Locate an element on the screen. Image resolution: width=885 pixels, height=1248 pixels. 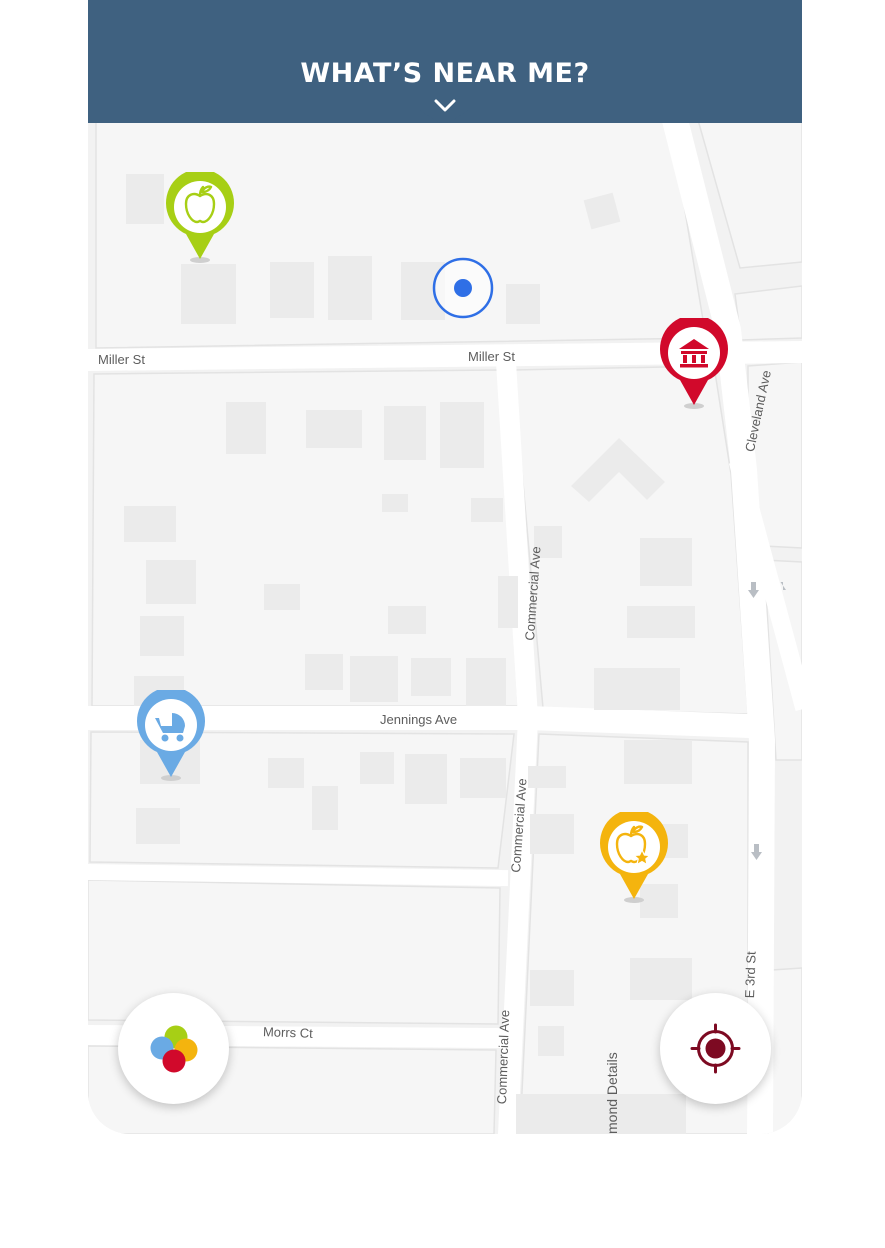
street-label-edmond-details: mond Details is located at coordinates (612, 1093).